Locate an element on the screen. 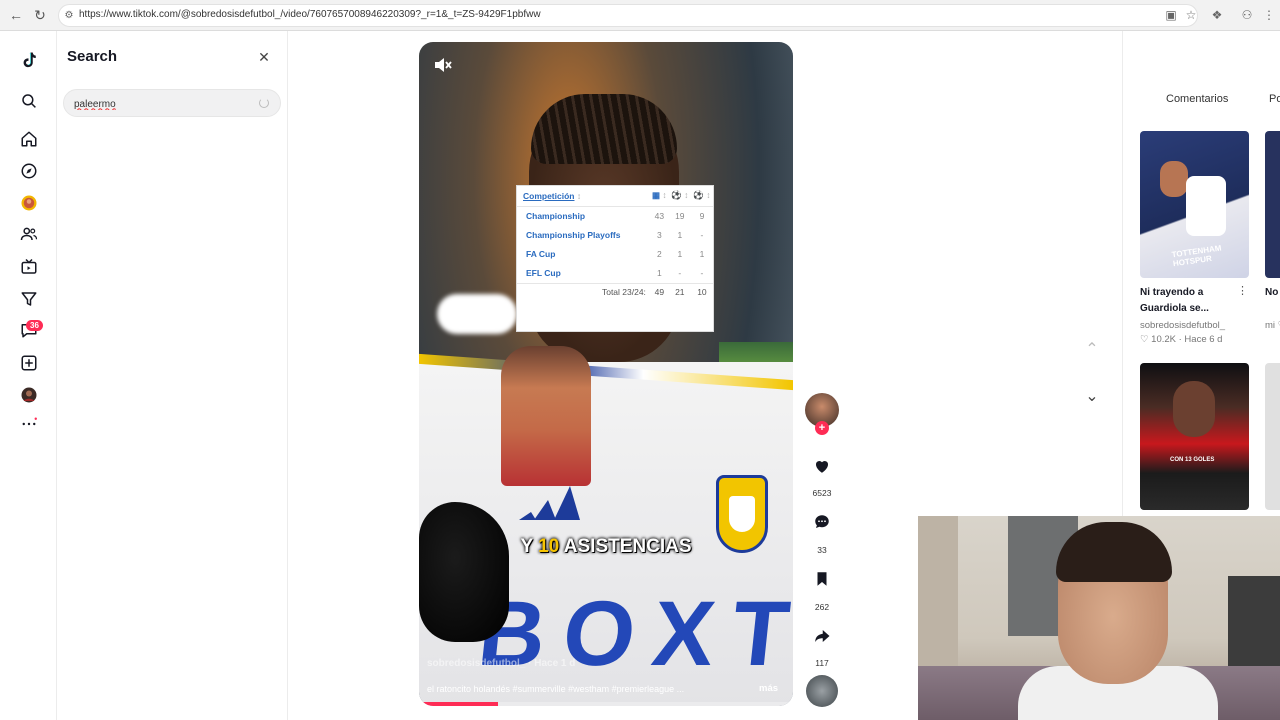 Image resolution: width=1280 pixels, height=720 pixels. extensions-icon: ❖ is located at coordinates (1217, 15).